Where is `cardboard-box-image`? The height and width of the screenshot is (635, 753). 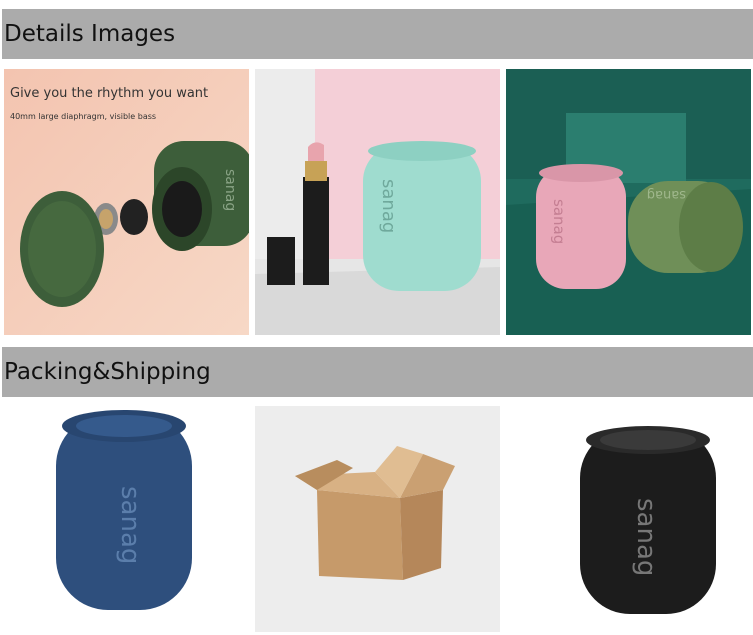 cardboard-box-image is located at coordinates (377, 519).